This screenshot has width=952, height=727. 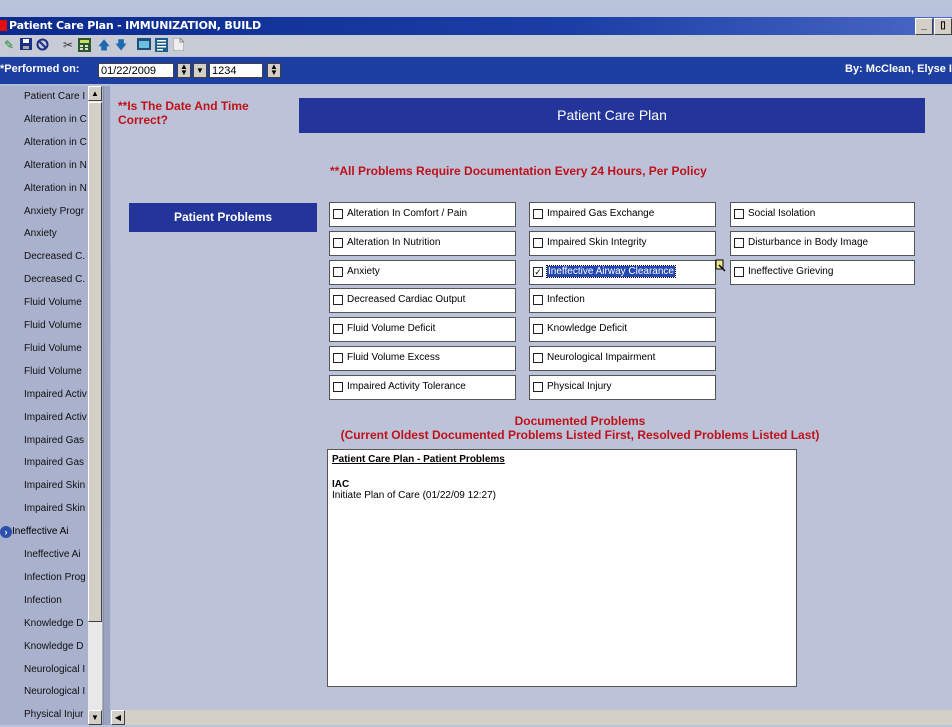 I want to click on problem-checkbox: ✓ Ineffective Airway Clearance, so click(x=622, y=272).